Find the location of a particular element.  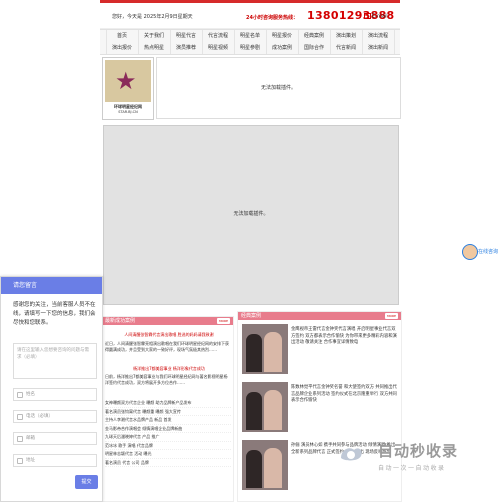

nav-item: 成功案例 is located at coordinates (283, 48).